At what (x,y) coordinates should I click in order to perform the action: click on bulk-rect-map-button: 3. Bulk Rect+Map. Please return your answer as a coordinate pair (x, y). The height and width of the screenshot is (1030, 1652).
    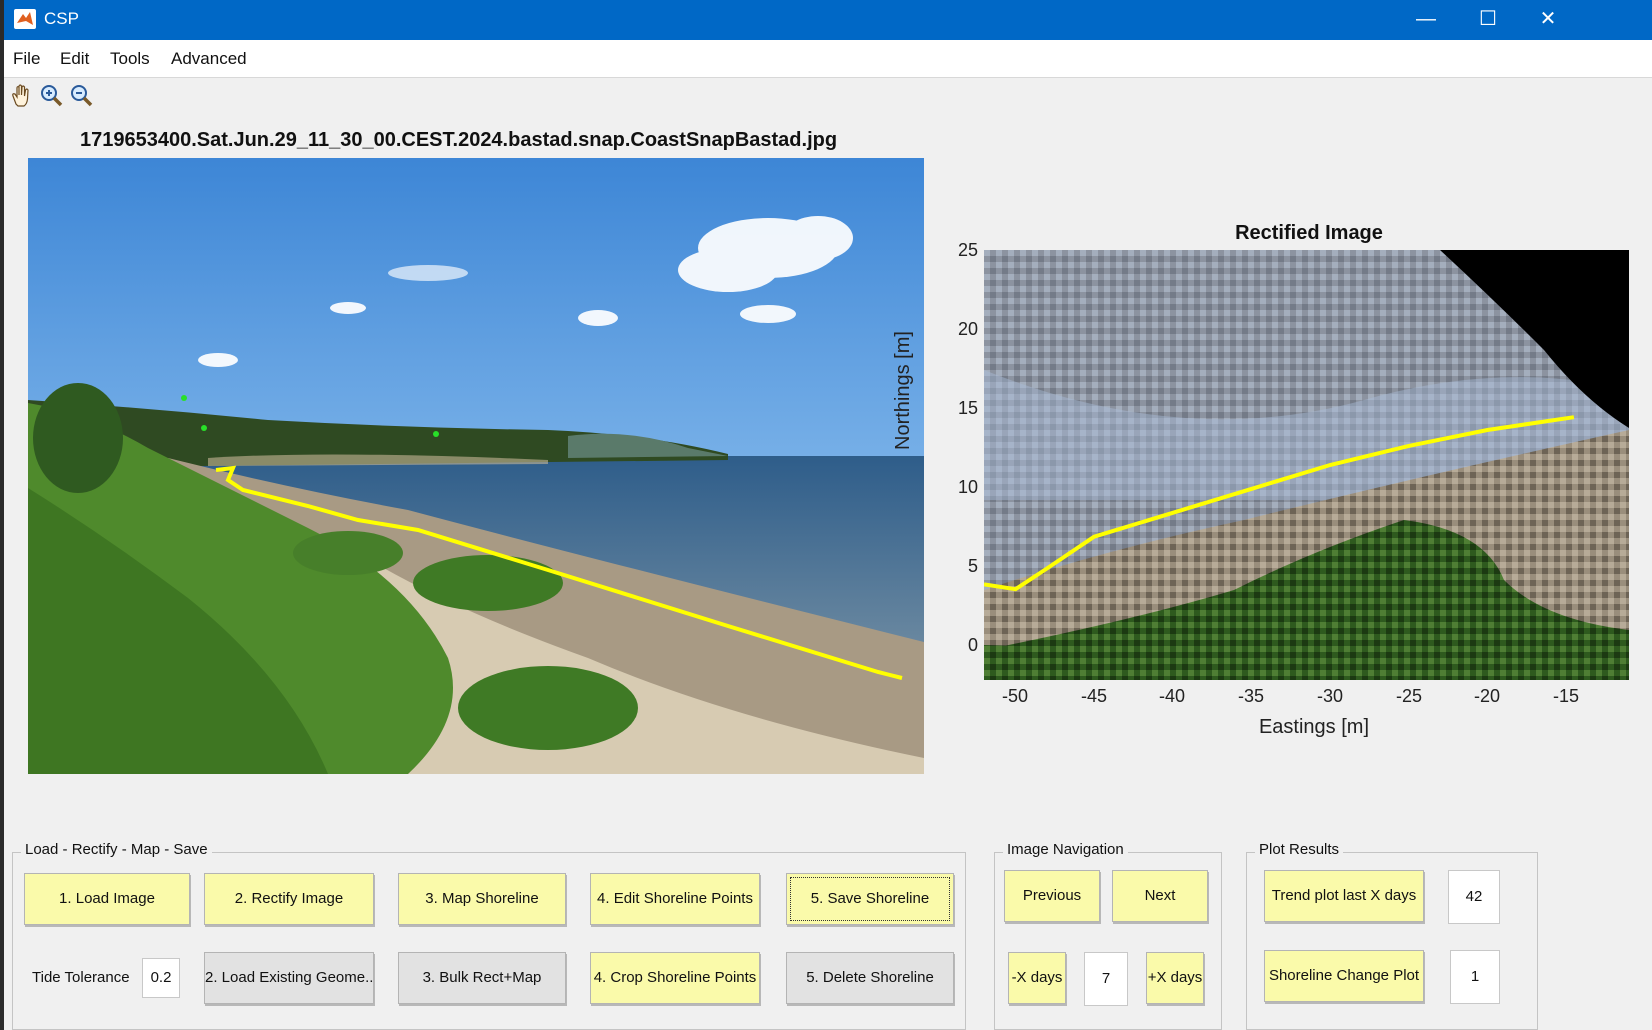
    Looking at the image, I should click on (482, 978).